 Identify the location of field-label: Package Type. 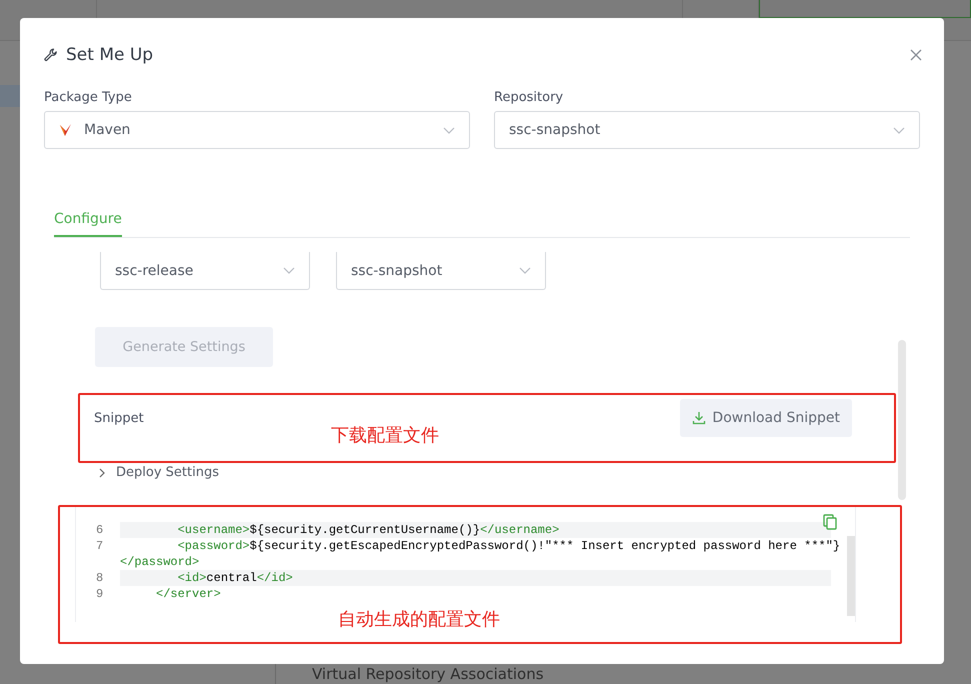
(88, 97).